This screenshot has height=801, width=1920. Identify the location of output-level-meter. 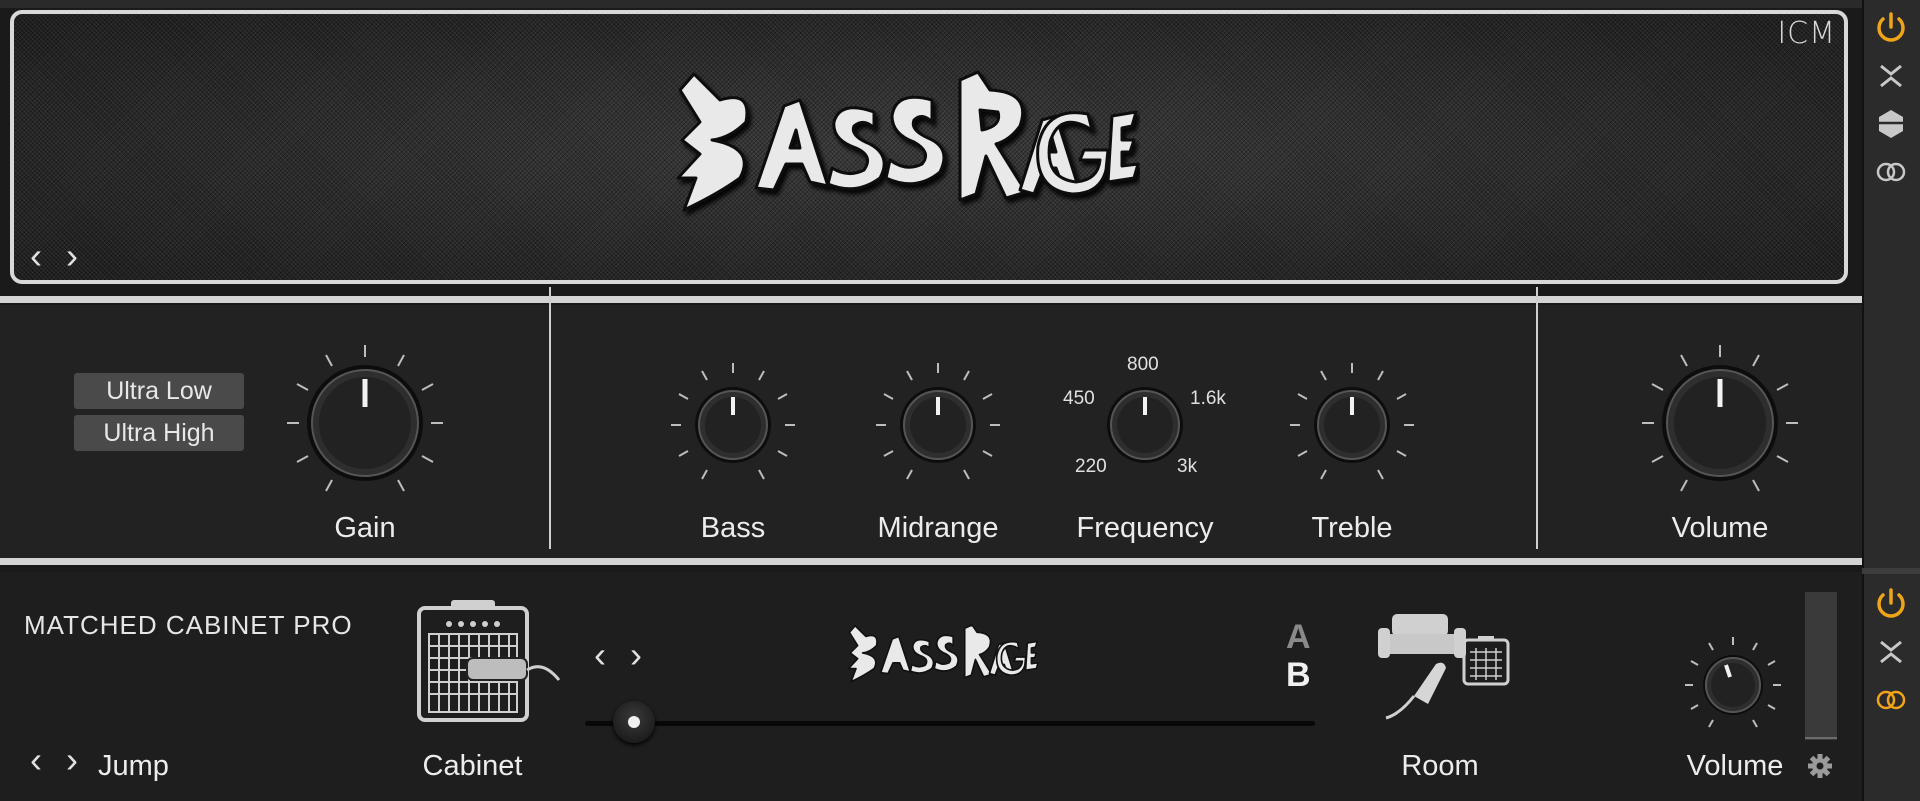
(1821, 666).